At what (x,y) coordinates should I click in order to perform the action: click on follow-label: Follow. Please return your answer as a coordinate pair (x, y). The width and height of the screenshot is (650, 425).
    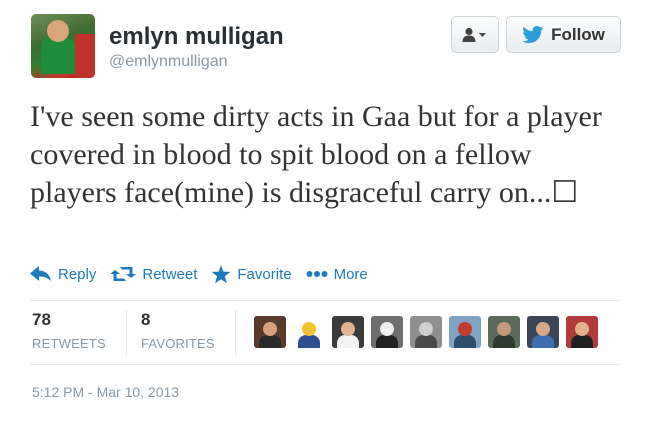
    Looking at the image, I should click on (578, 34).